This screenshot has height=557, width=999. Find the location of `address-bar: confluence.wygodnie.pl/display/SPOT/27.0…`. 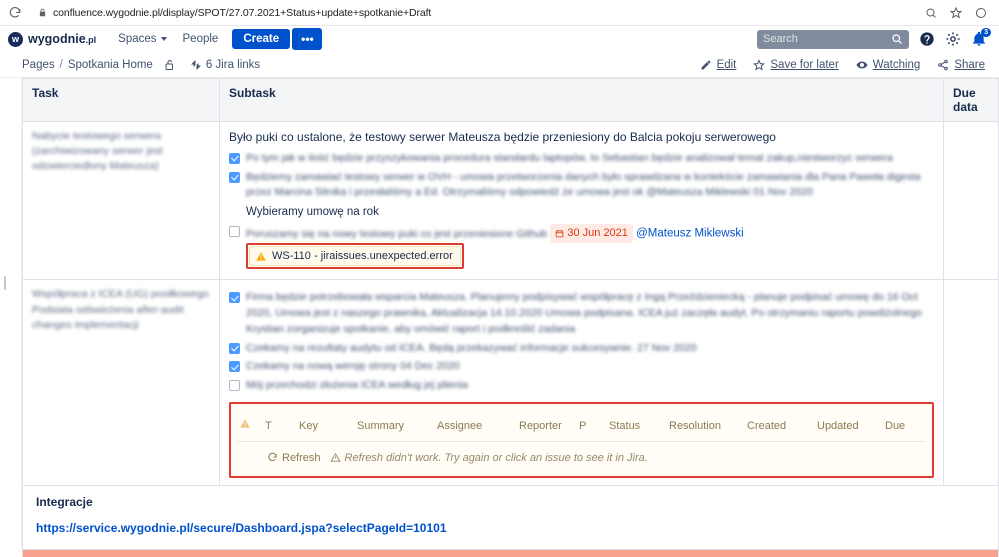

address-bar: confluence.wygodnie.pl/display/SPOT/27.0… is located at coordinates (473, 13).